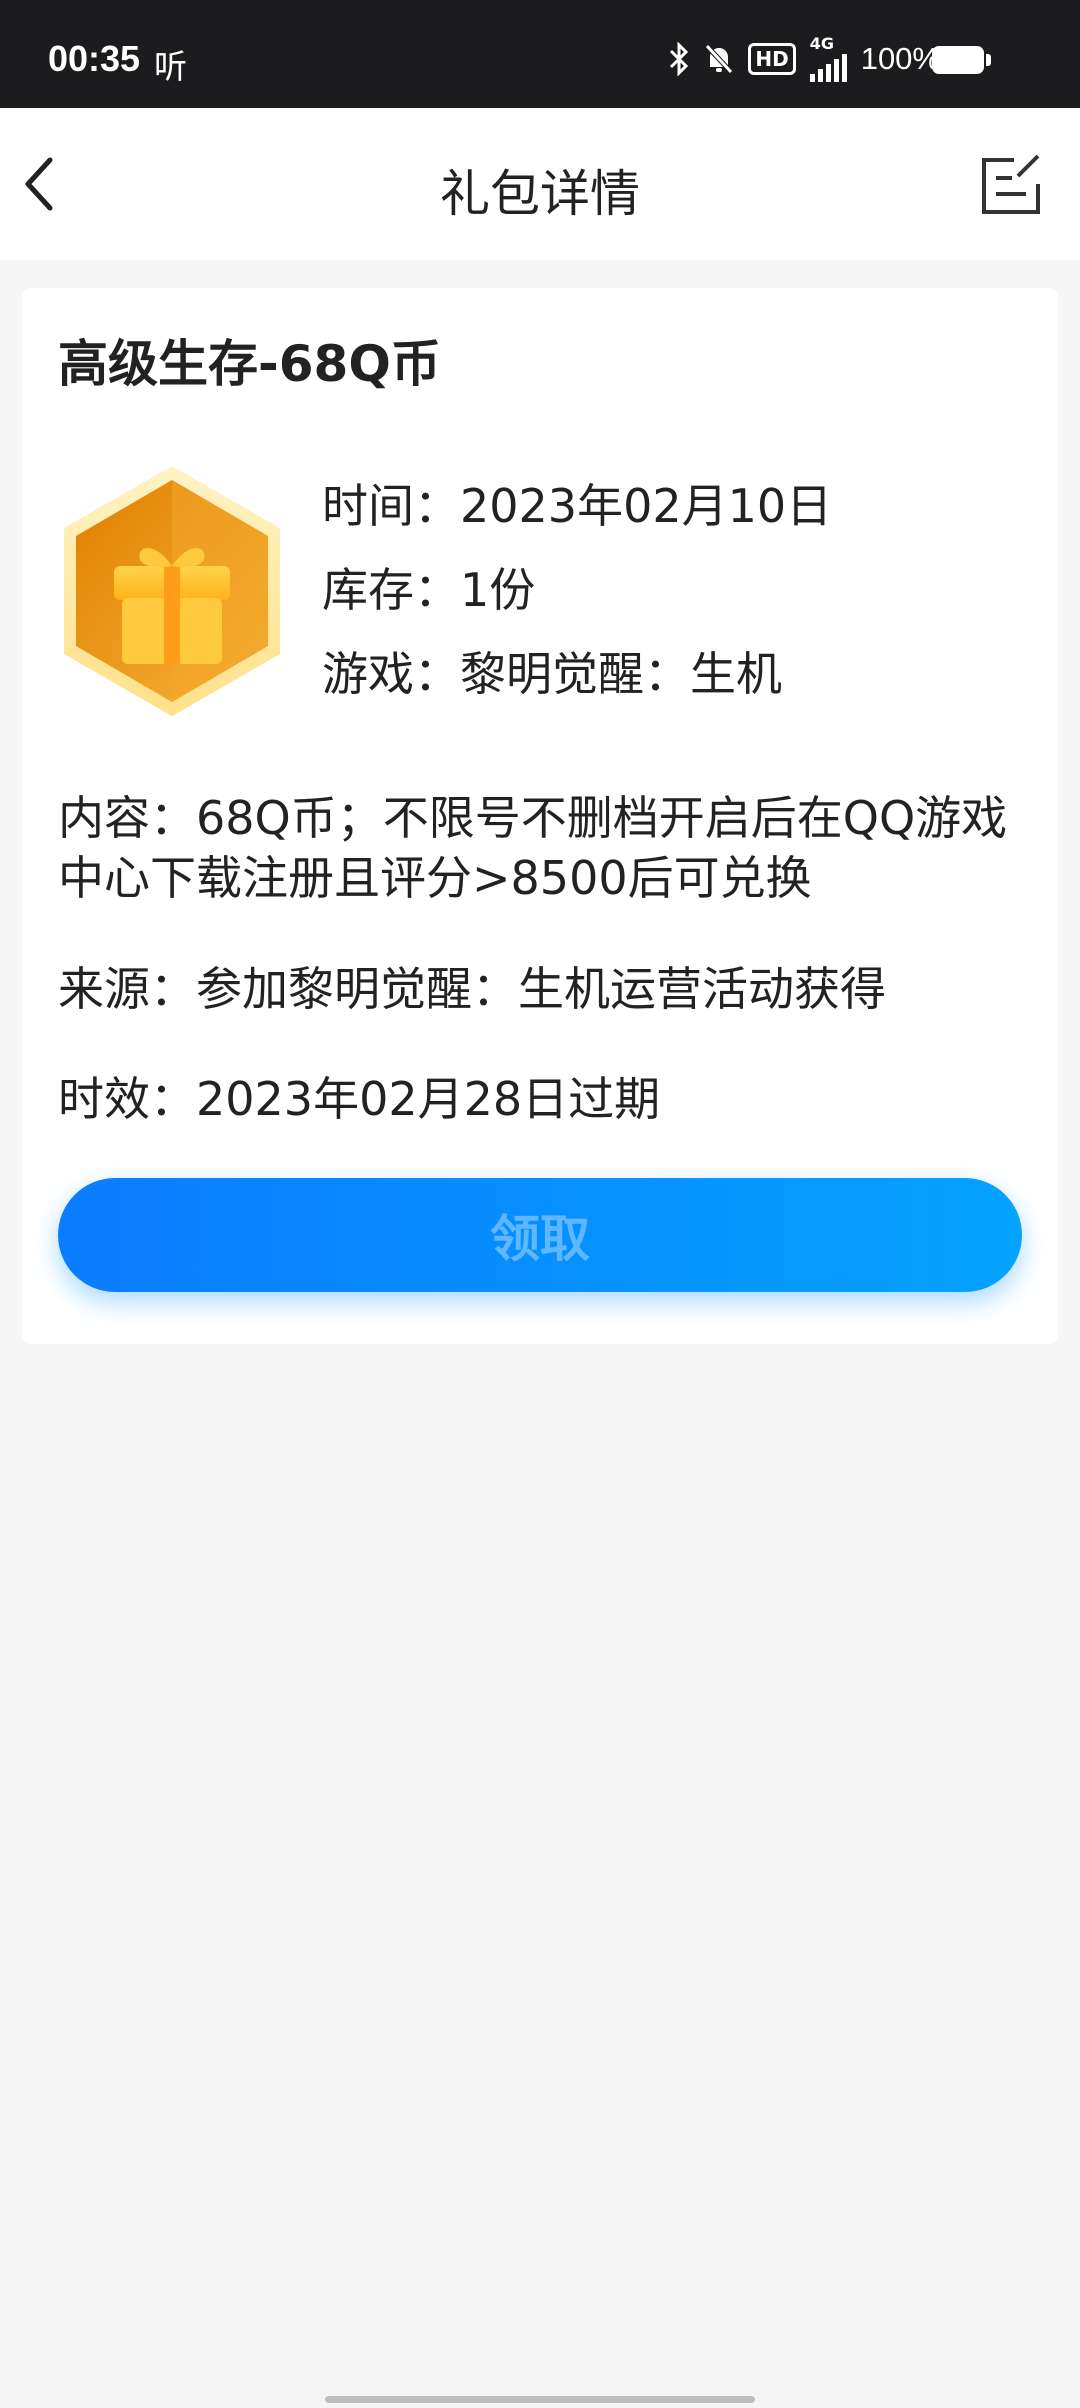 The image size is (1080, 2408). What do you see at coordinates (540, 2399) in the screenshot?
I see `home-indicator` at bounding box center [540, 2399].